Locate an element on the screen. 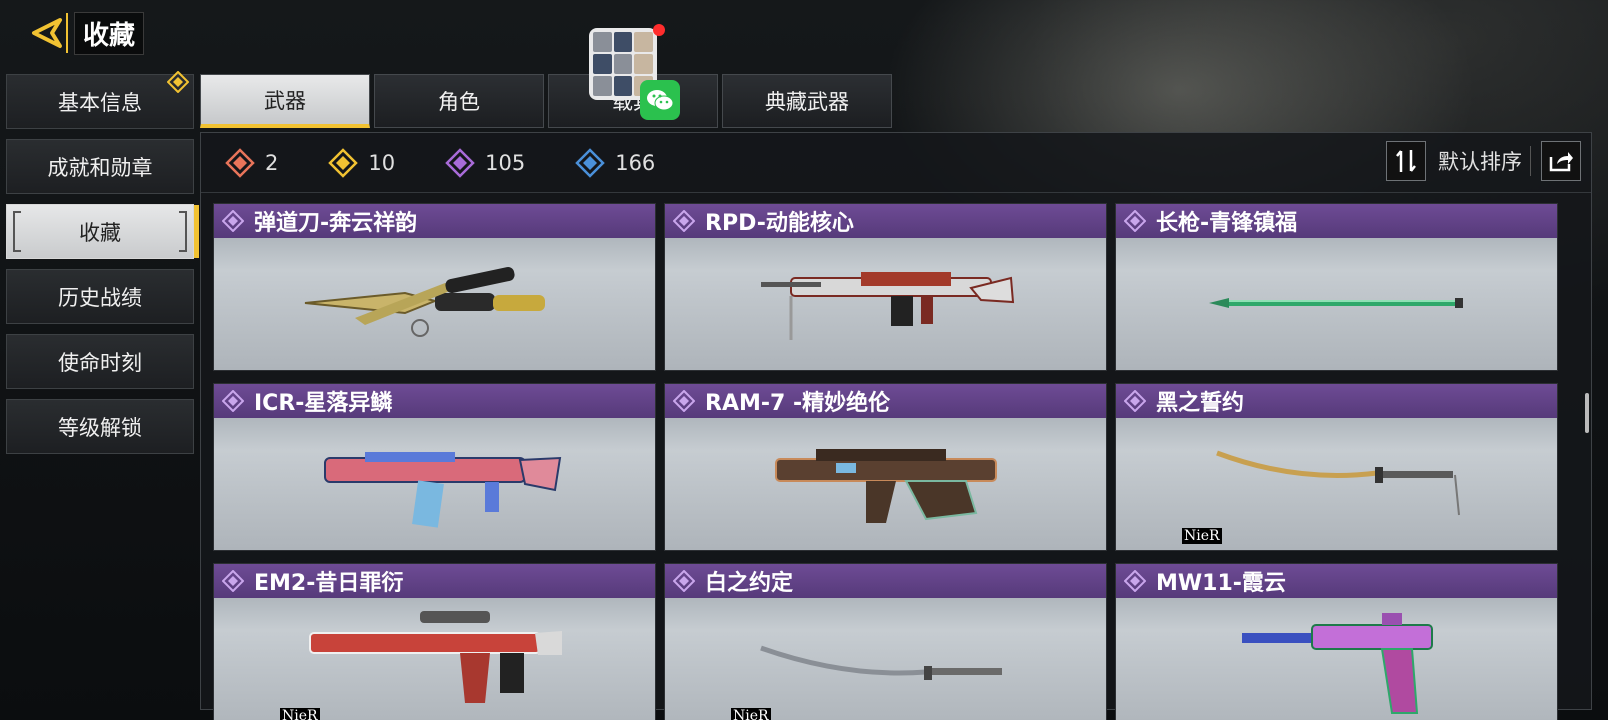 The height and width of the screenshot is (720, 1608). weapon-card-header: RPD-动能核心 is located at coordinates (885, 221).